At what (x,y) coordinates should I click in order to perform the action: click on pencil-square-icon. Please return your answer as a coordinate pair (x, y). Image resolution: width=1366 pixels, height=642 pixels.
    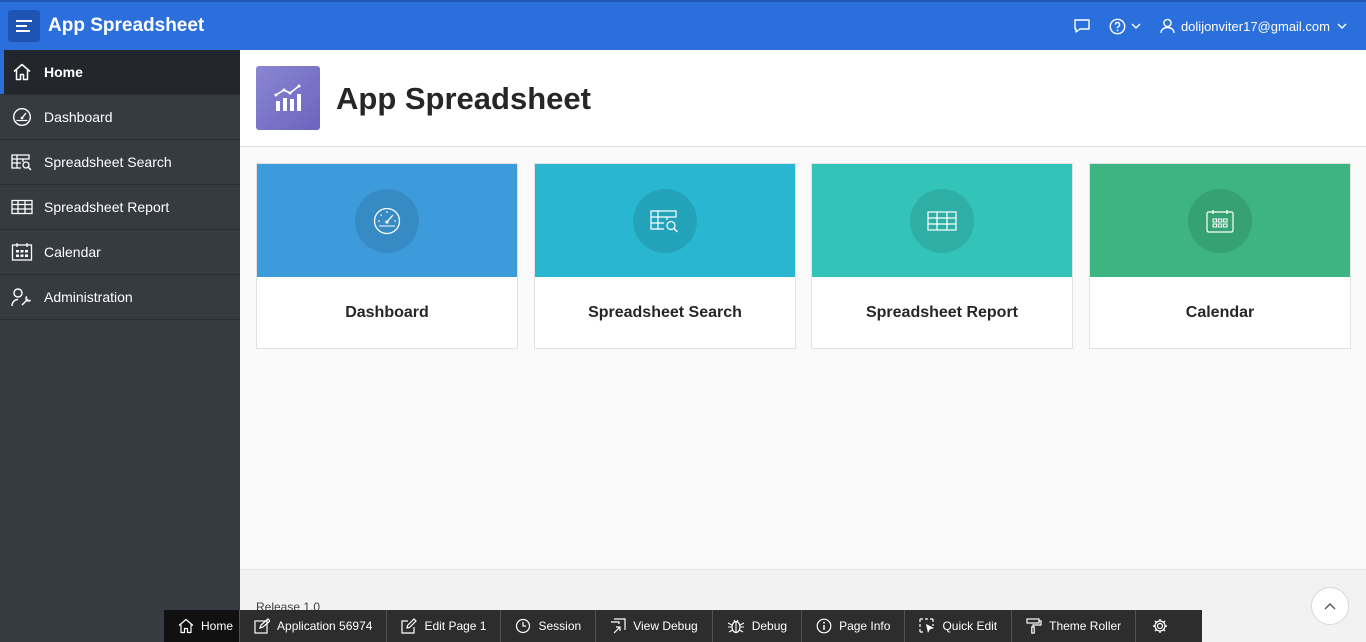
    Looking at the image, I should click on (409, 626).